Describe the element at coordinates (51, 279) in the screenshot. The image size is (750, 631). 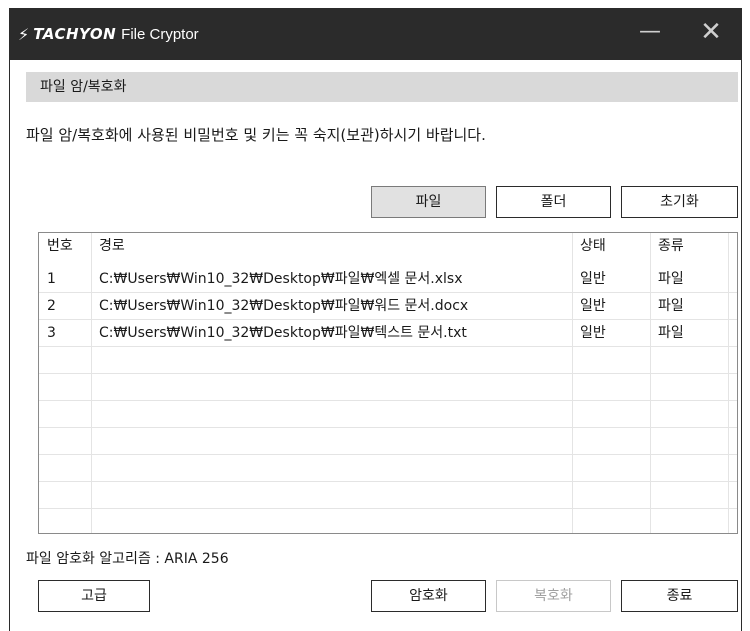
I see `row-number: 1` at that location.